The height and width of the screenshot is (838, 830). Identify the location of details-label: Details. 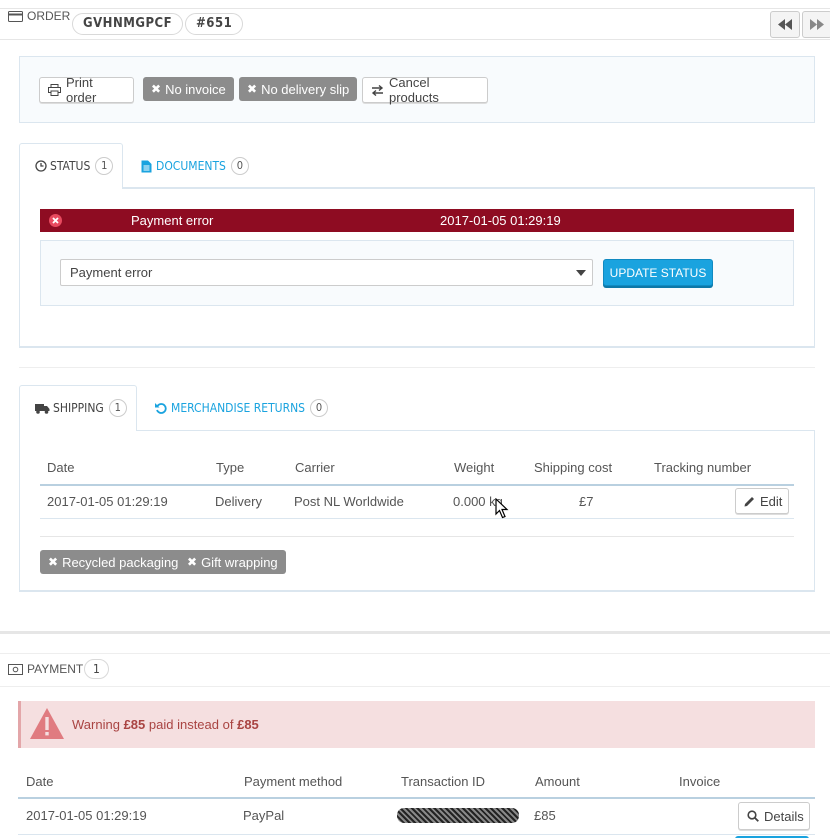
(784, 816).